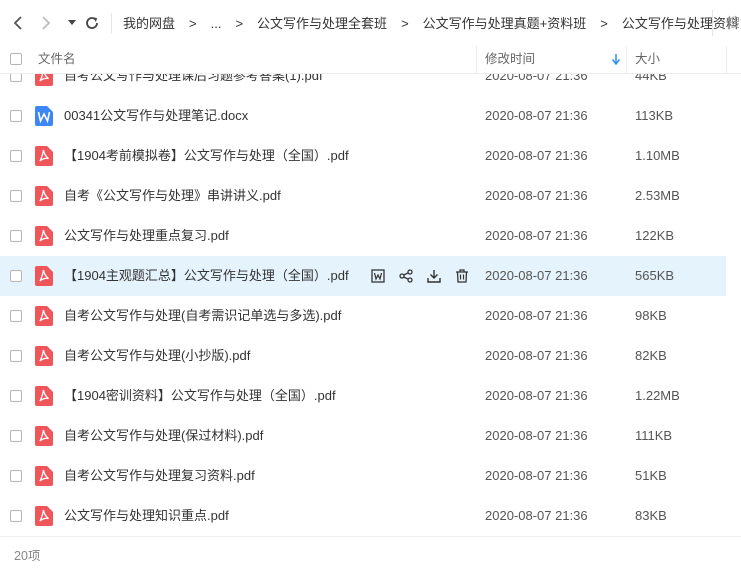 The width and height of the screenshot is (741, 570). Describe the element at coordinates (655, 235) in the screenshot. I see `file-size: 122KB` at that location.